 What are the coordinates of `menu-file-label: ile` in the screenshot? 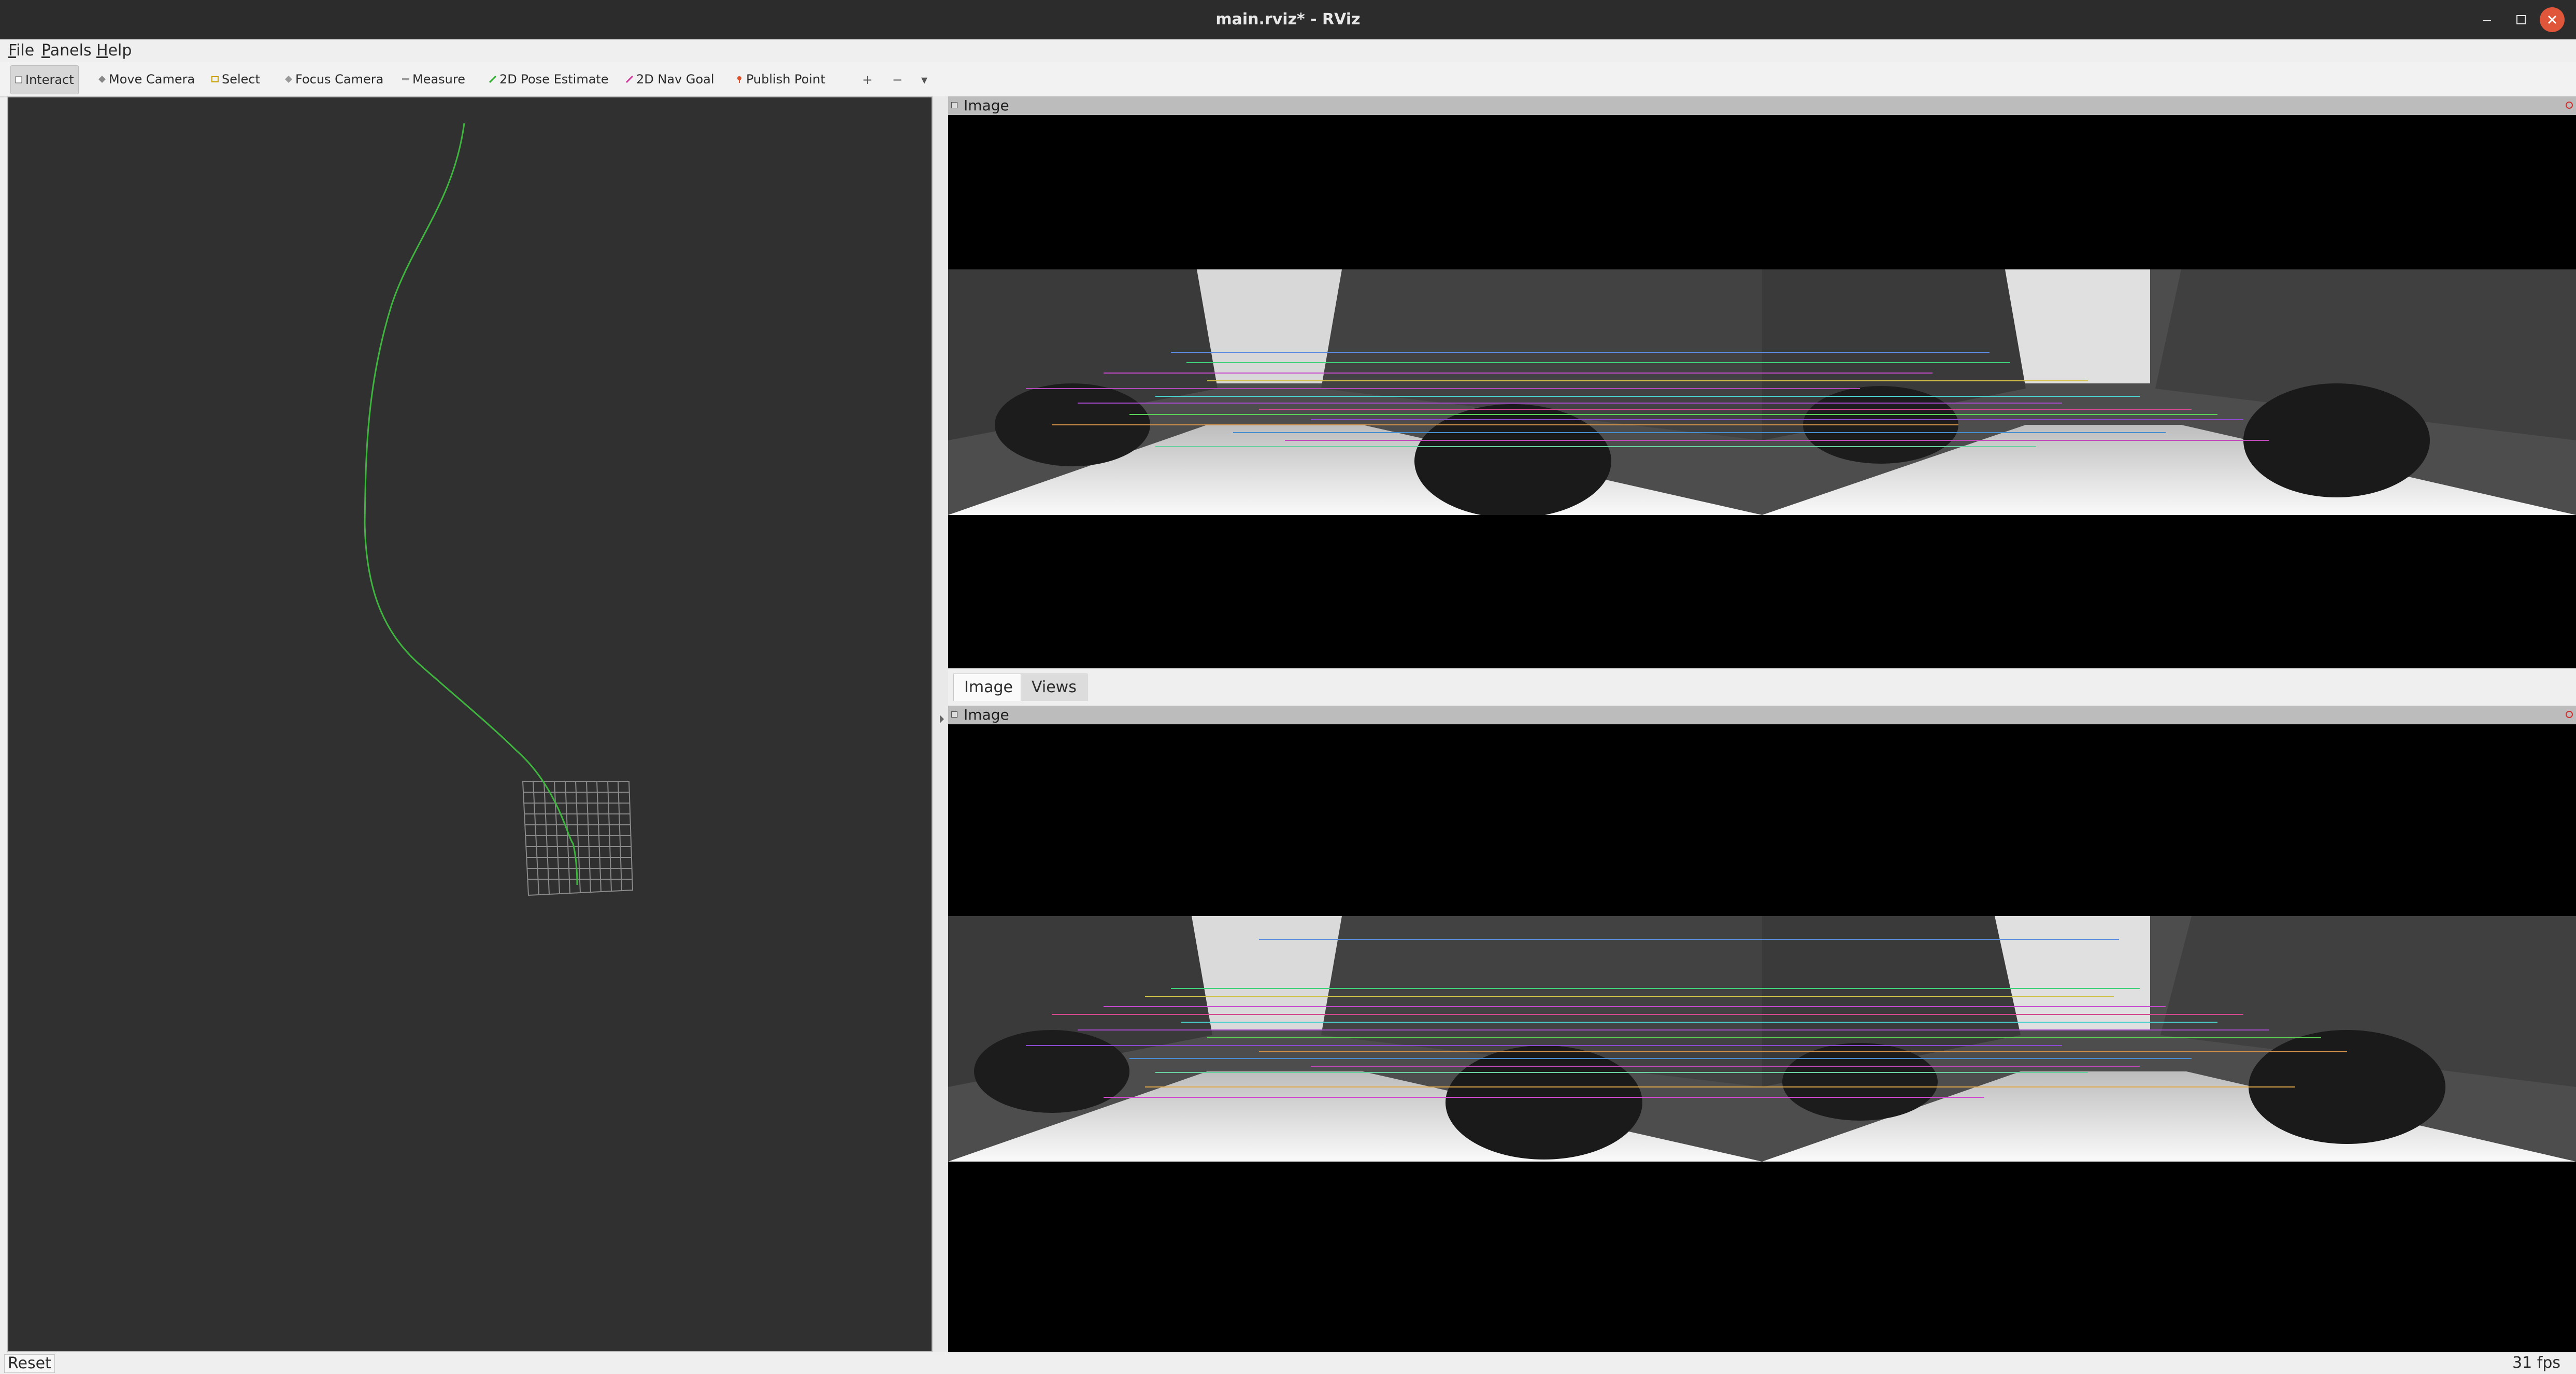 It's located at (25, 50).